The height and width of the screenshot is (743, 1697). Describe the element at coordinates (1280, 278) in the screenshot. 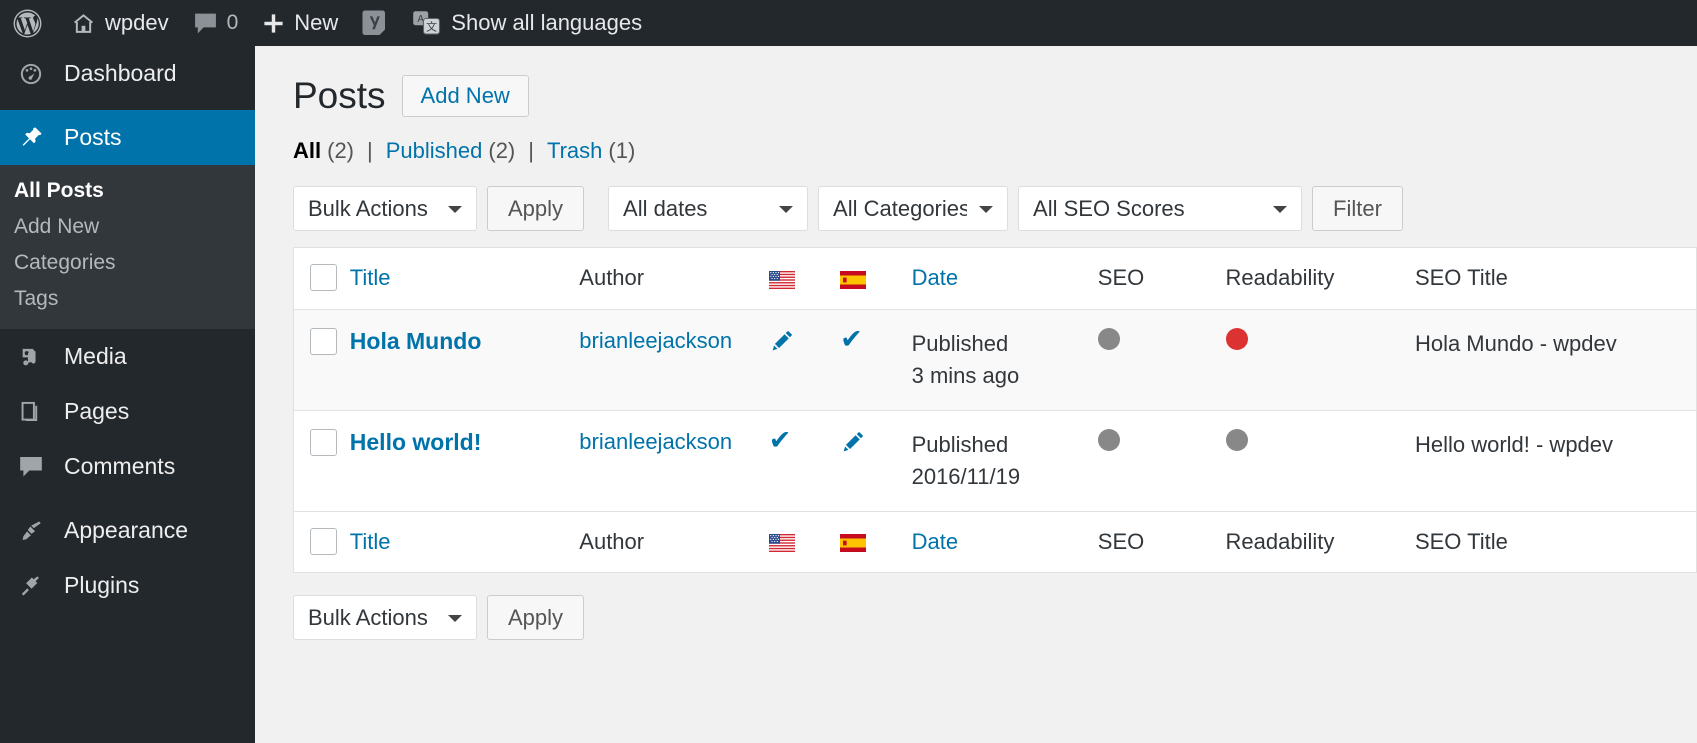

I see `column-header-readability: Readability` at that location.